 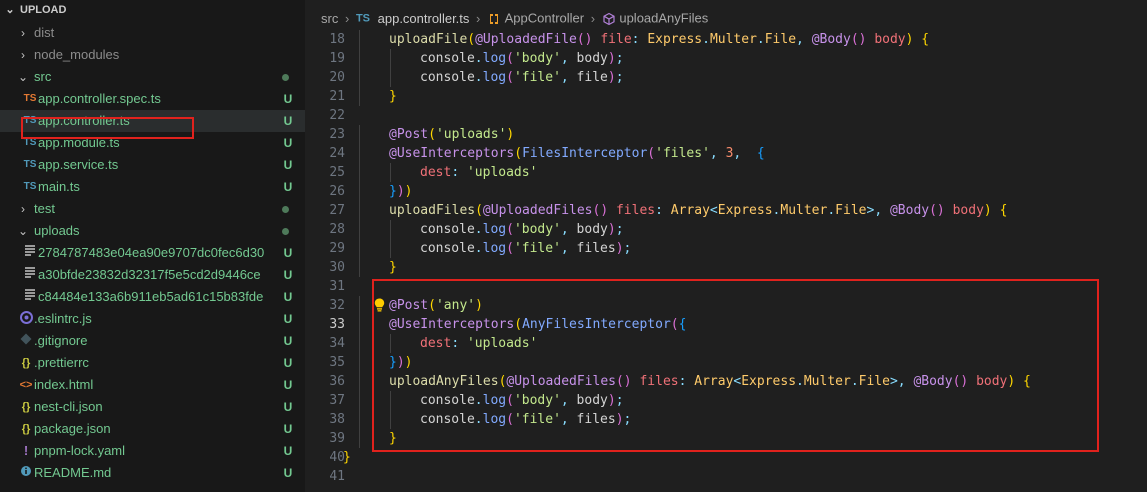 I want to click on code-line: 25 dest: 'uploads', so click(x=726, y=172).